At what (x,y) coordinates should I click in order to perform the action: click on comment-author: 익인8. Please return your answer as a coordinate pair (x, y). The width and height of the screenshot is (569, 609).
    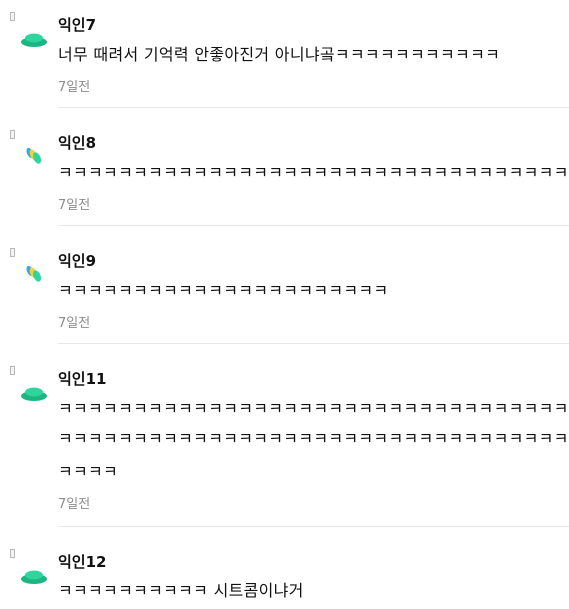
    Looking at the image, I should click on (77, 143).